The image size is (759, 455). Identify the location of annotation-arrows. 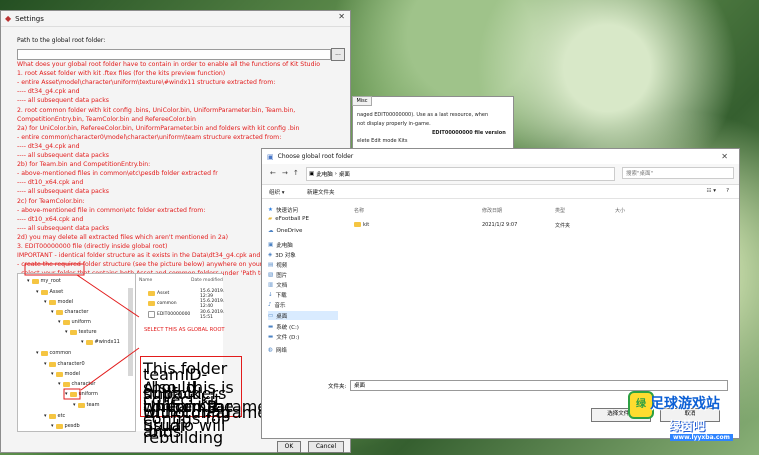
(82, 331).